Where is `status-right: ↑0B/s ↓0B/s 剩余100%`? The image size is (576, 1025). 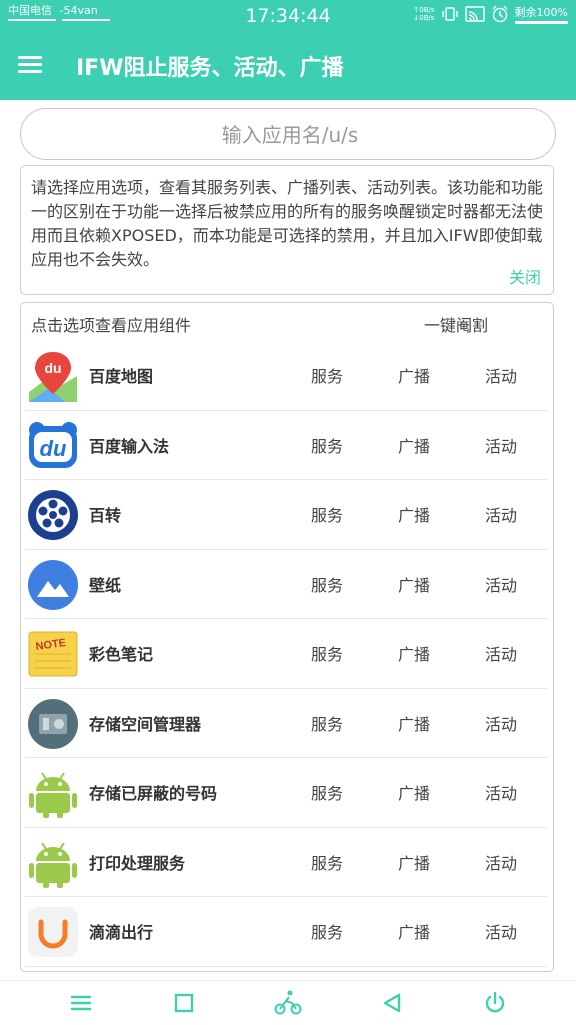
status-right: ↑0B/s ↓0B/s 剩余100% is located at coordinates (490, 14).